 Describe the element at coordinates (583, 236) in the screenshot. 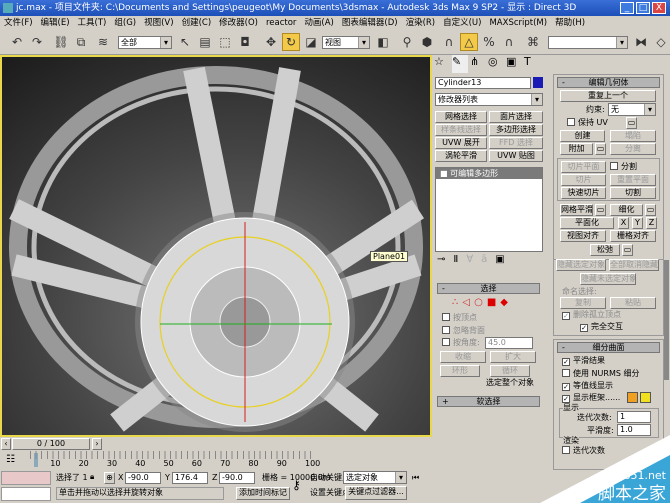

I see `view-align-button: 视图对齐` at that location.